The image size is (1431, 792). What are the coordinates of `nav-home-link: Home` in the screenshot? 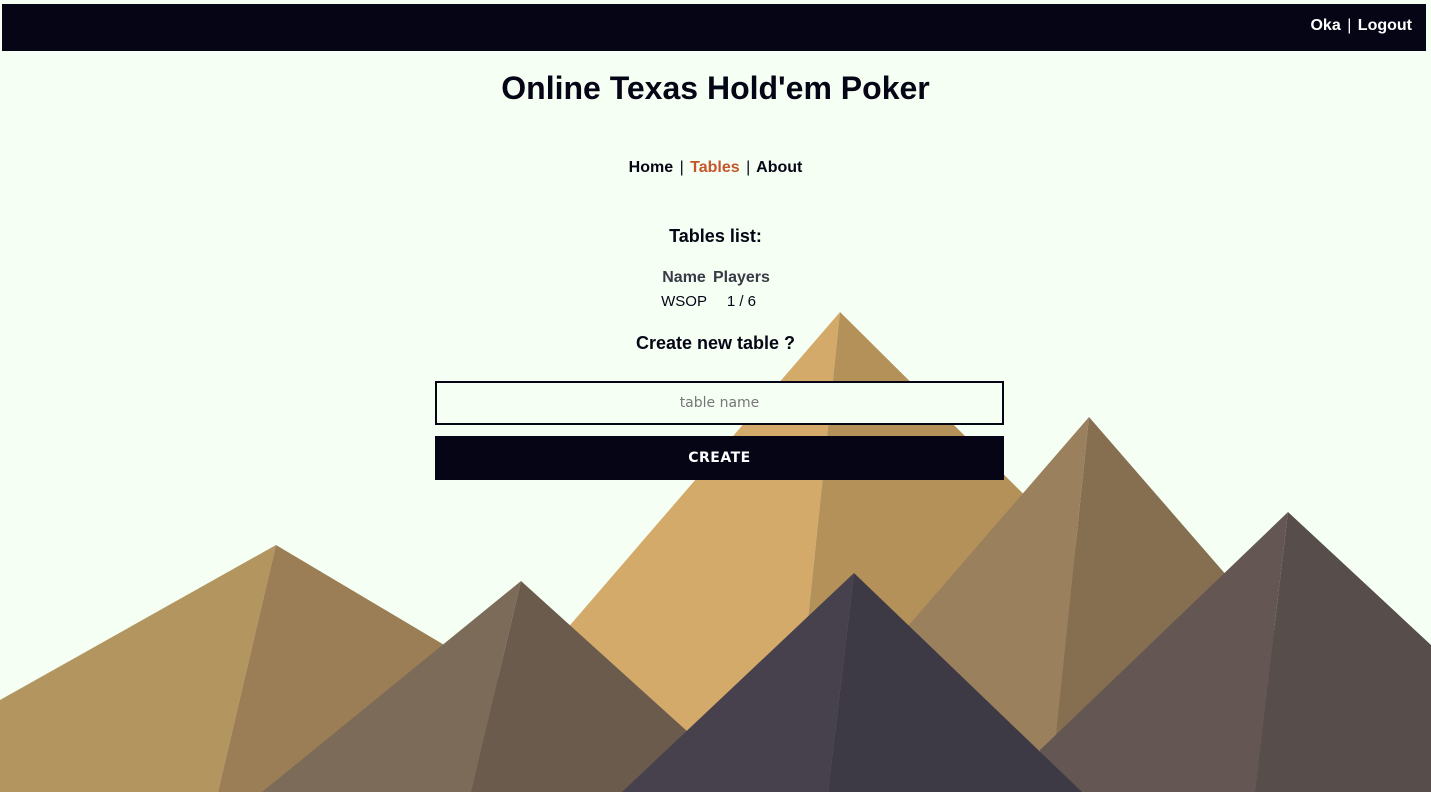 It's located at (651, 167).